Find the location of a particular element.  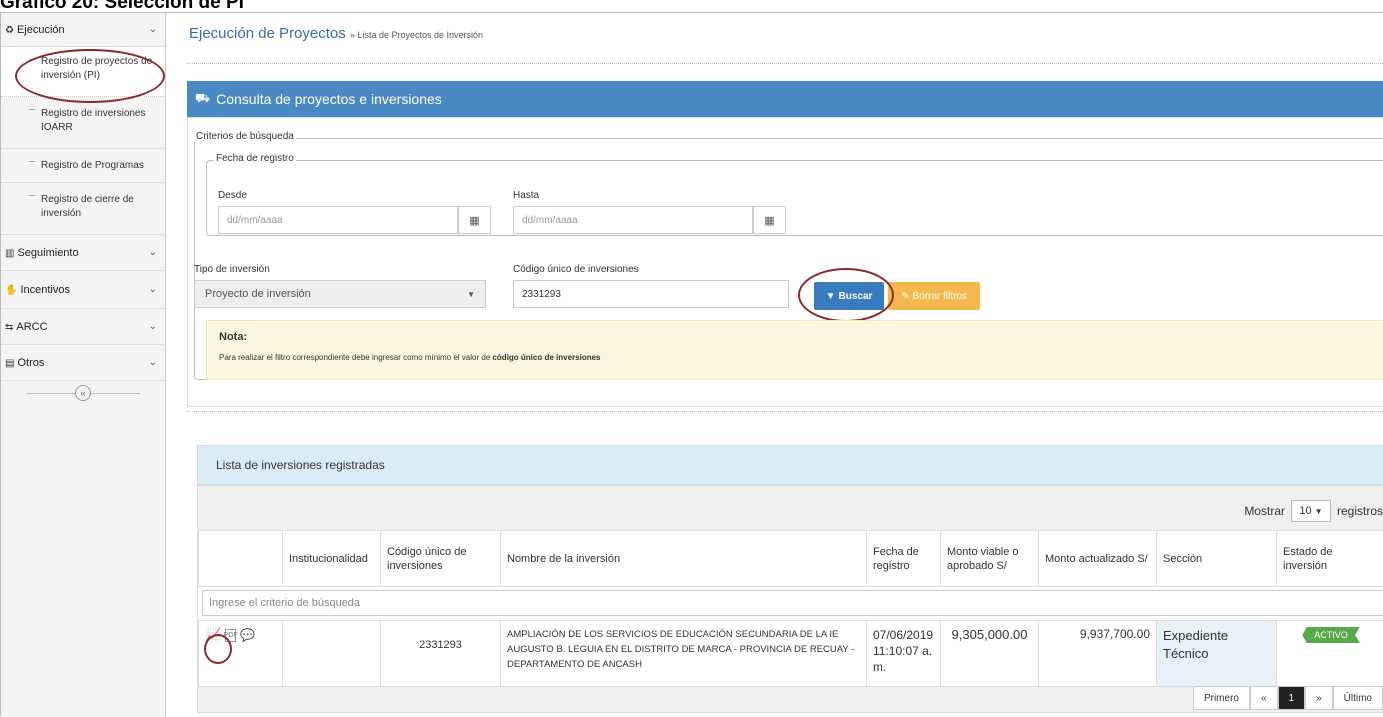

page-size-select: 10 ▼ is located at coordinates (1311, 511).